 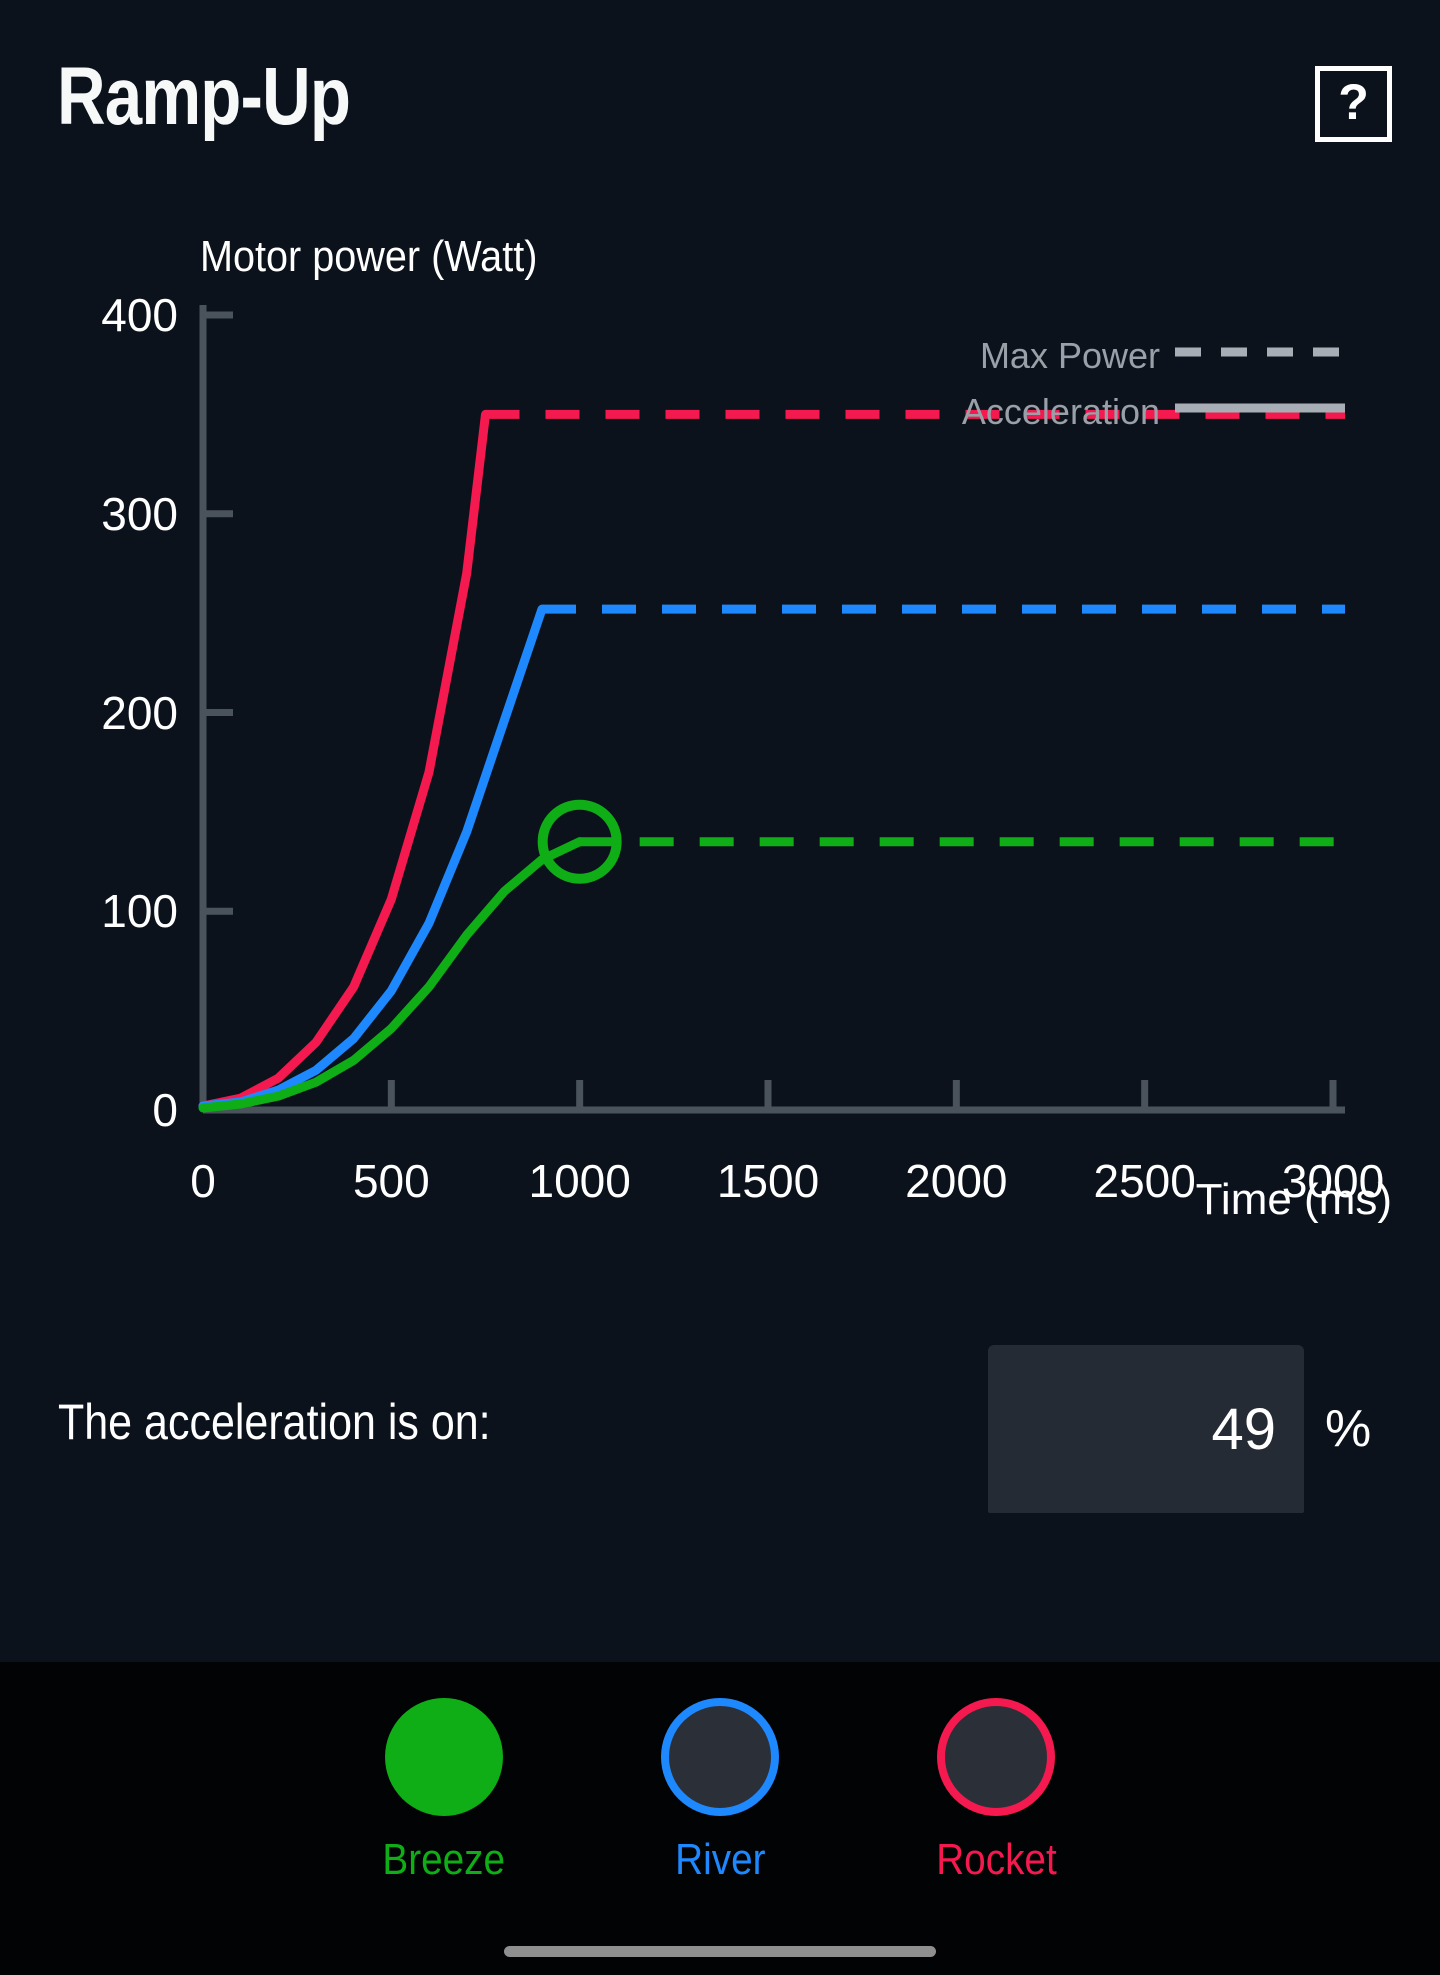 I want to click on x-tick-label: 2500, so click(x=1144, y=1181).